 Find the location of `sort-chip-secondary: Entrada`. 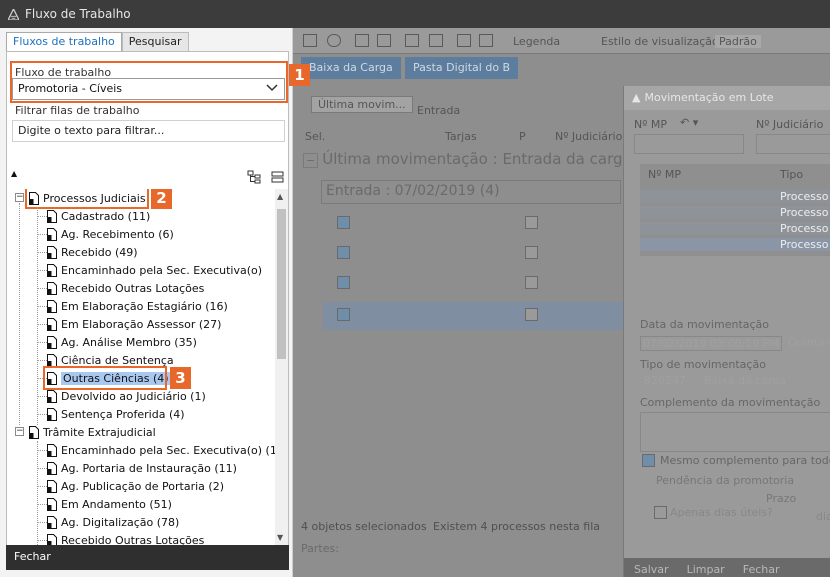

sort-chip-secondary: Entrada is located at coordinates (438, 110).